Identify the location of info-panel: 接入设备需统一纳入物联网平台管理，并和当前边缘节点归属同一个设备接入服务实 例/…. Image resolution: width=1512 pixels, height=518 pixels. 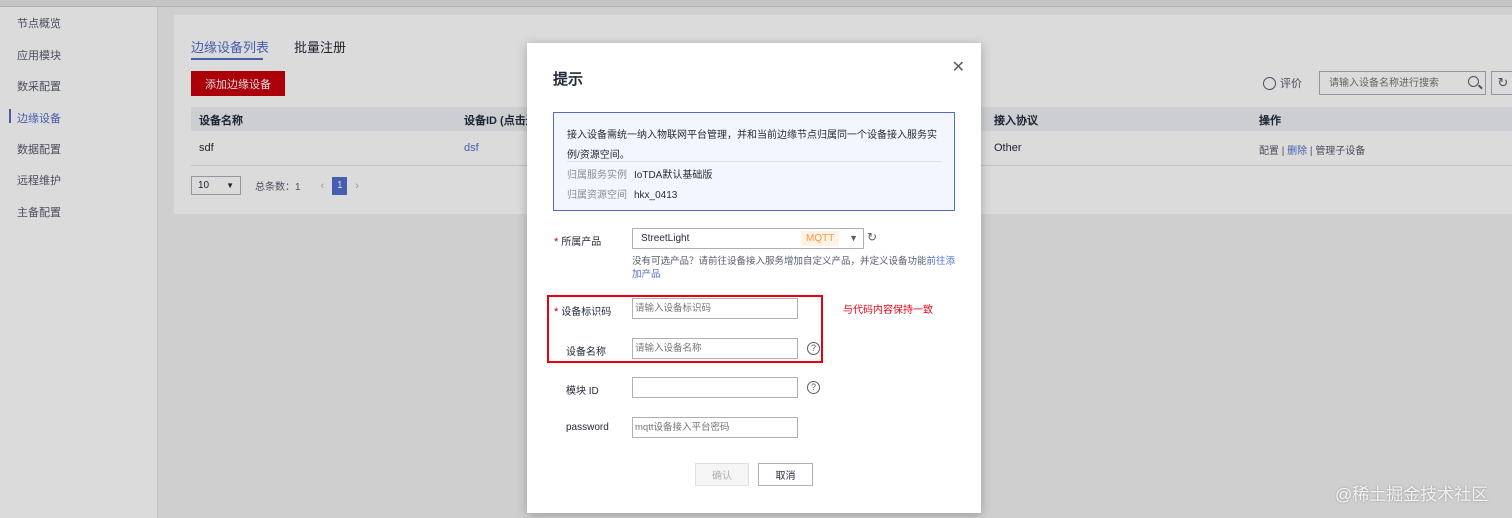
(754, 161).